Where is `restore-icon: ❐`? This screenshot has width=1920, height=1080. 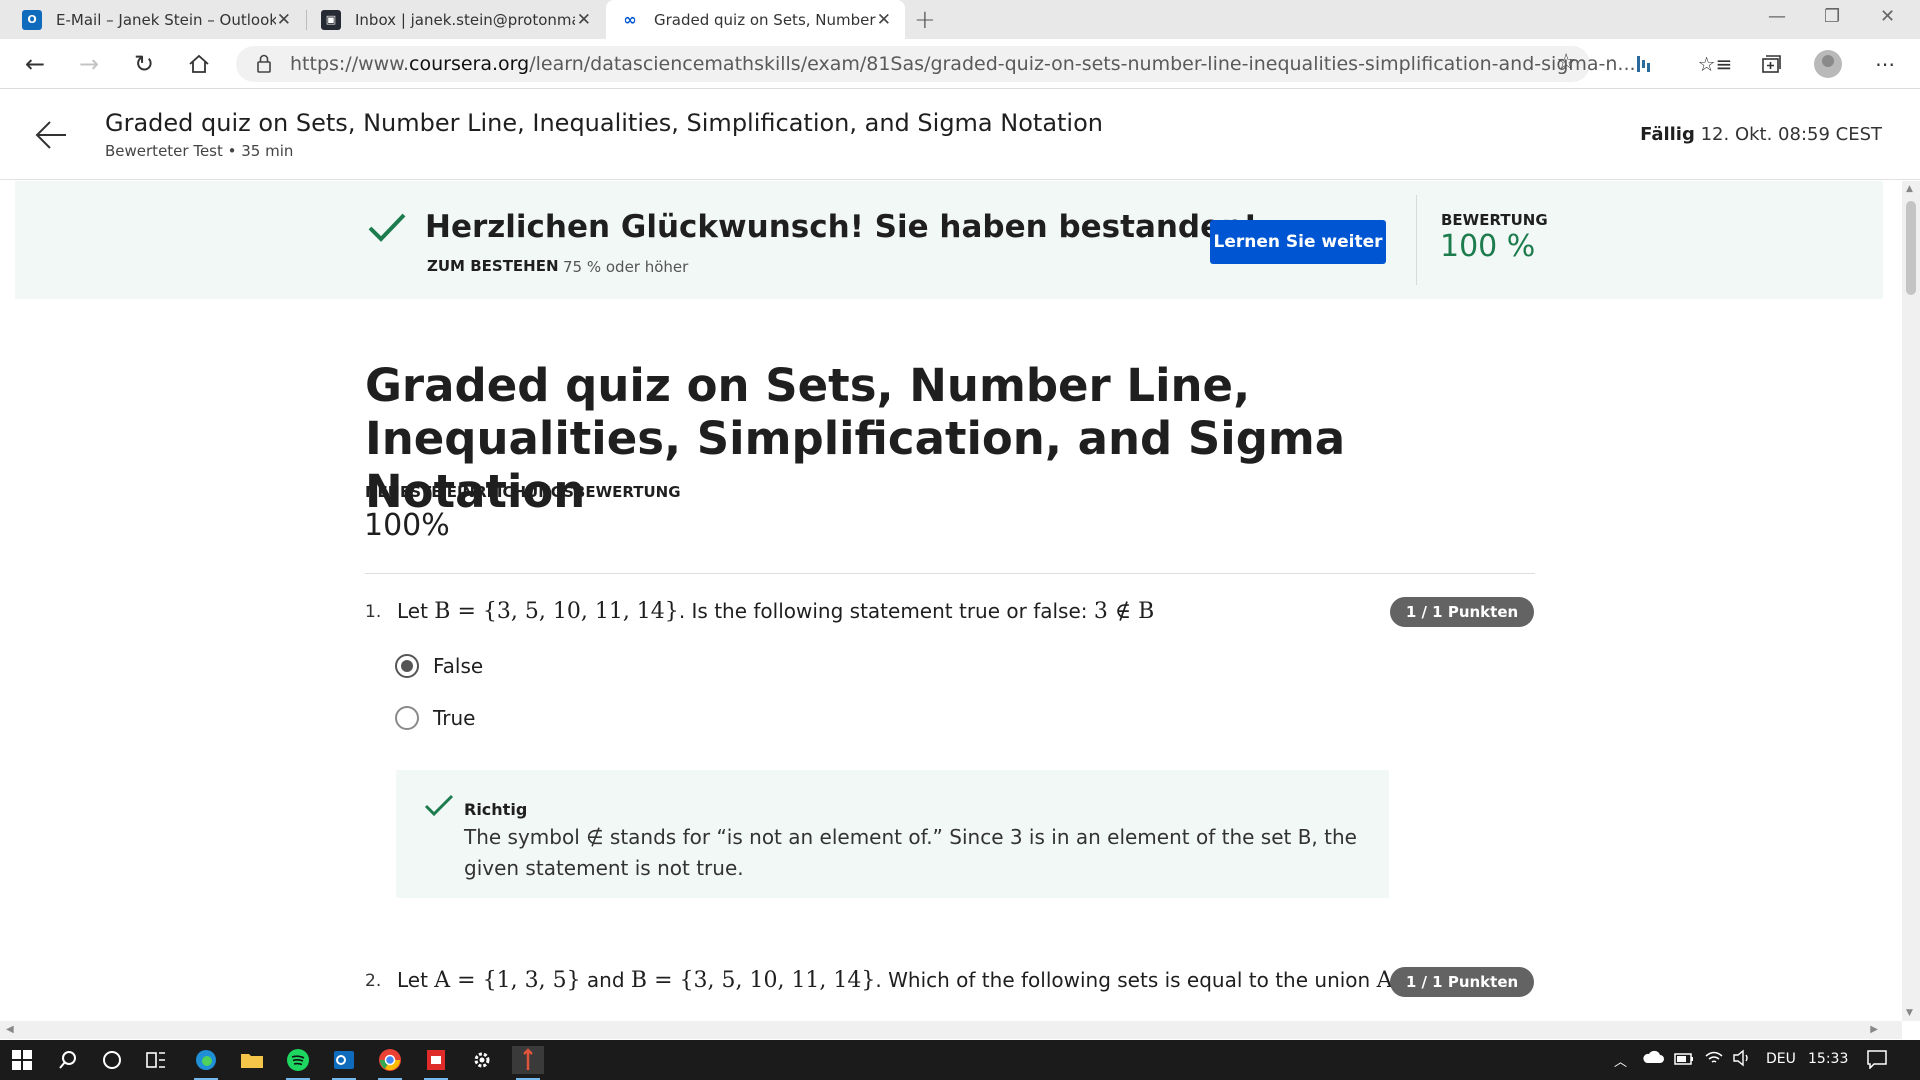 restore-icon: ❐ is located at coordinates (1832, 16).